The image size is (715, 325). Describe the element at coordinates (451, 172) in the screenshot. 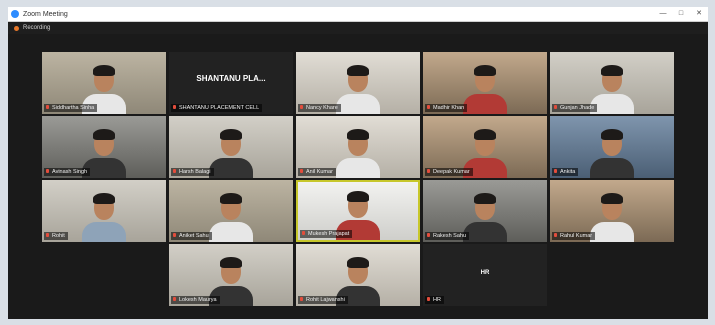

I see `participant-name: Deepak Kumar` at that location.